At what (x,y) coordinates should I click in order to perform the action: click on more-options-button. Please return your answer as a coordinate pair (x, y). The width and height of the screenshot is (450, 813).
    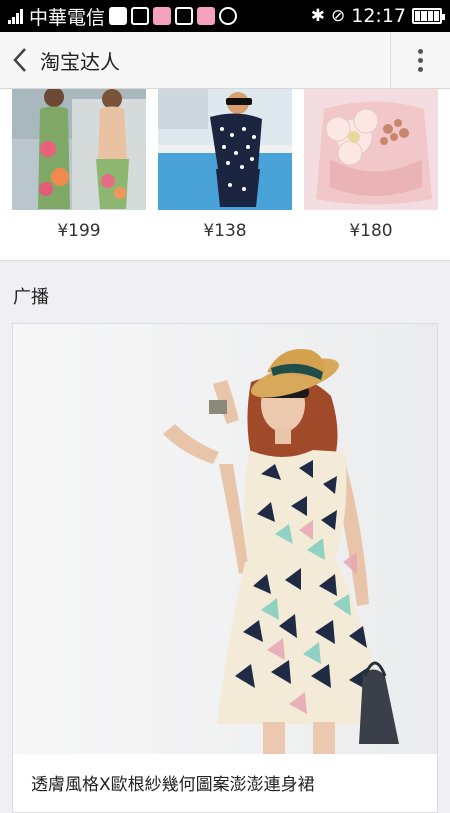
    Looking at the image, I should click on (420, 60).